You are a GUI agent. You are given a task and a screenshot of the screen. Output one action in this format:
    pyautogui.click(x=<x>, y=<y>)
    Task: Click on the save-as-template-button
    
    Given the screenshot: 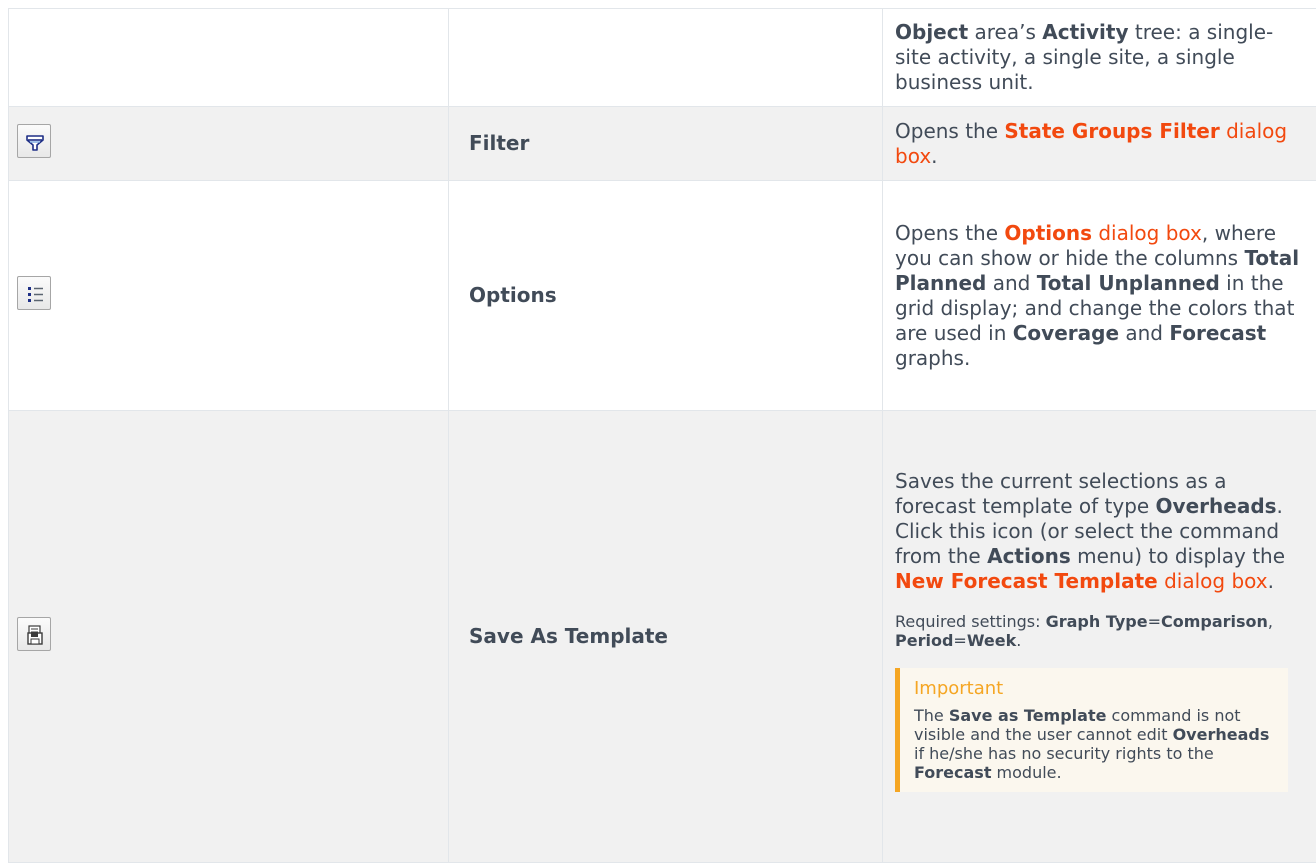 What is the action you would take?
    pyautogui.click(x=34, y=633)
    